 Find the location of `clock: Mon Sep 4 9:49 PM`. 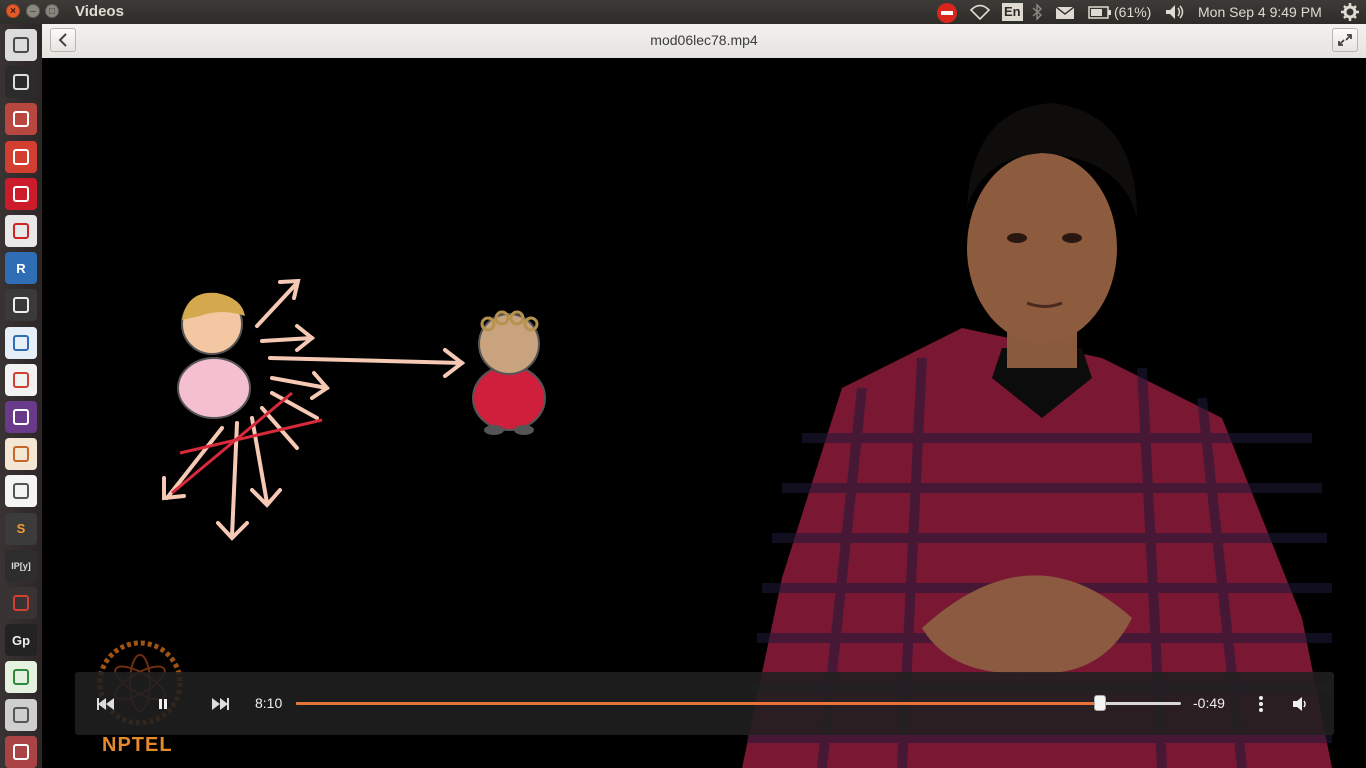

clock: Mon Sep 4 9:49 PM is located at coordinates (1260, 12).